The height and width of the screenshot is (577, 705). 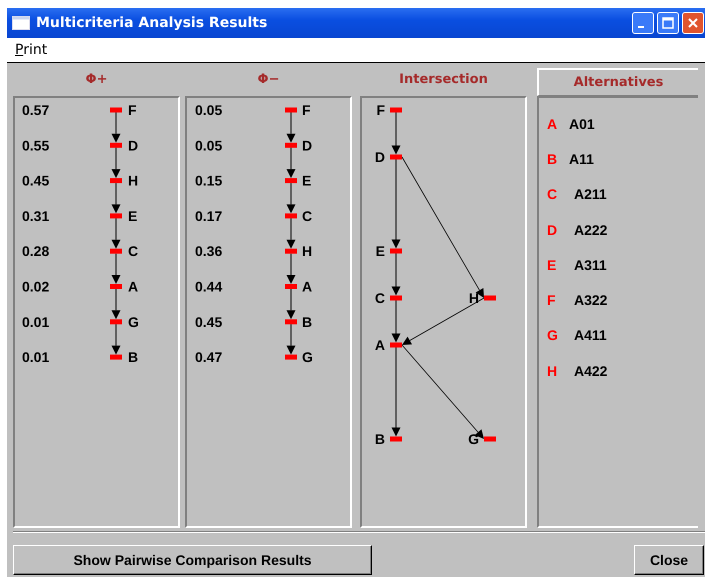 What do you see at coordinates (192, 560) in the screenshot?
I see `show-results-button: Show Pairwise Comparison Results` at bounding box center [192, 560].